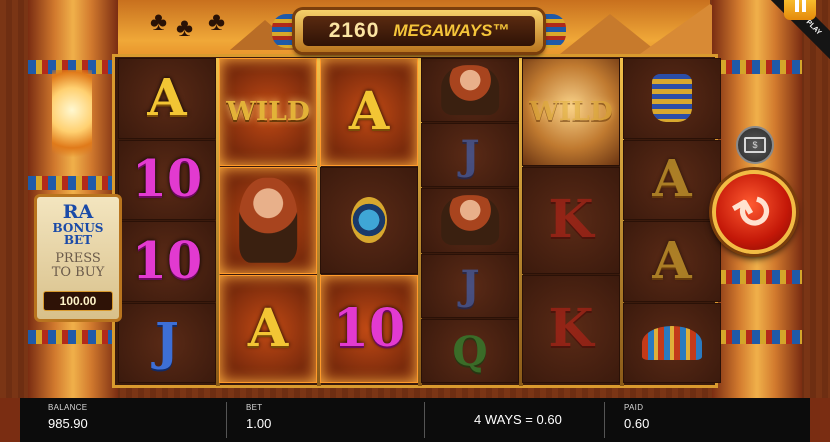  I want to click on reel-6-symbol-3: A, so click(672, 261).